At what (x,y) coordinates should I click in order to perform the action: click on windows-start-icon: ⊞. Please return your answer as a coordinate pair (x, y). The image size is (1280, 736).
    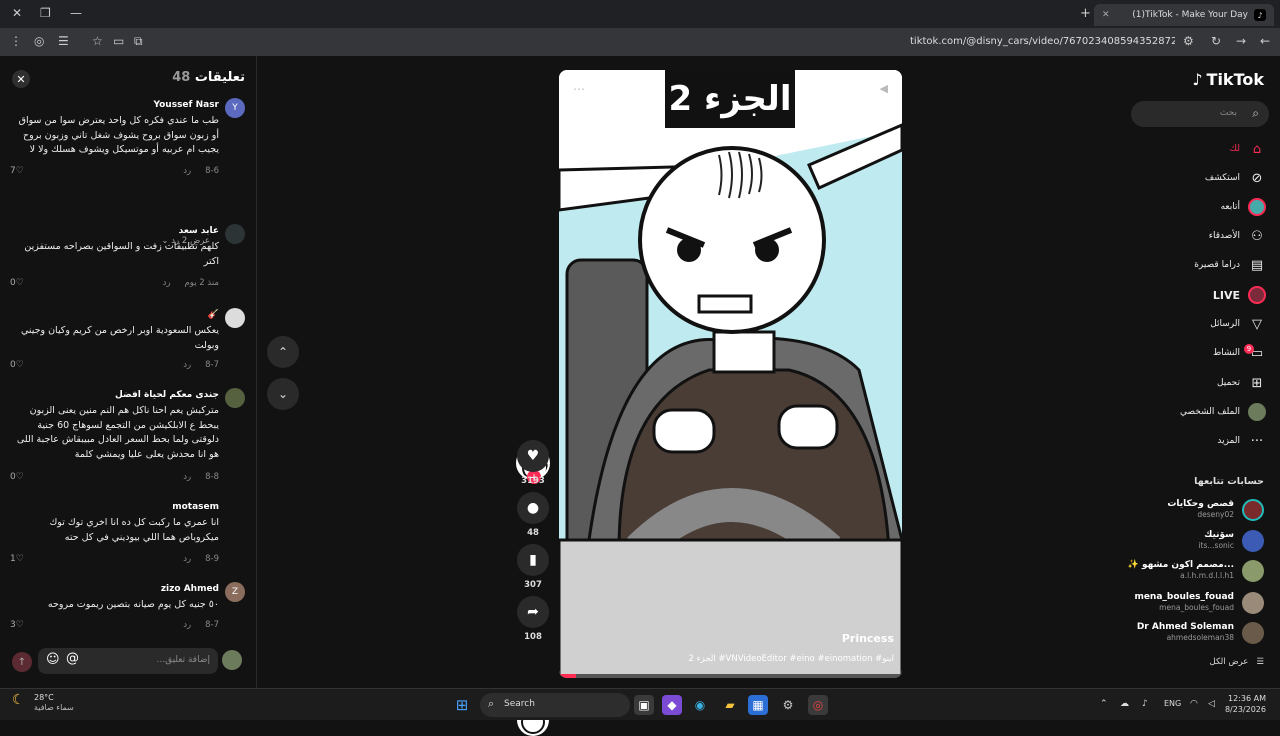
    Looking at the image, I should click on (462, 705).